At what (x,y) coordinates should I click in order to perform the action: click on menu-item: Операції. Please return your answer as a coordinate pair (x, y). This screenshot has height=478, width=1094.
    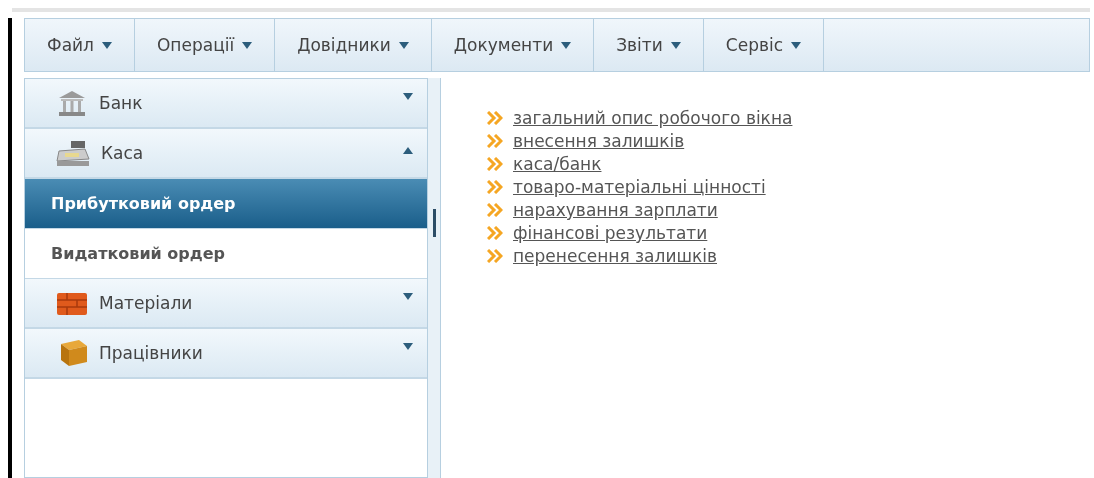
    Looking at the image, I should click on (205, 45).